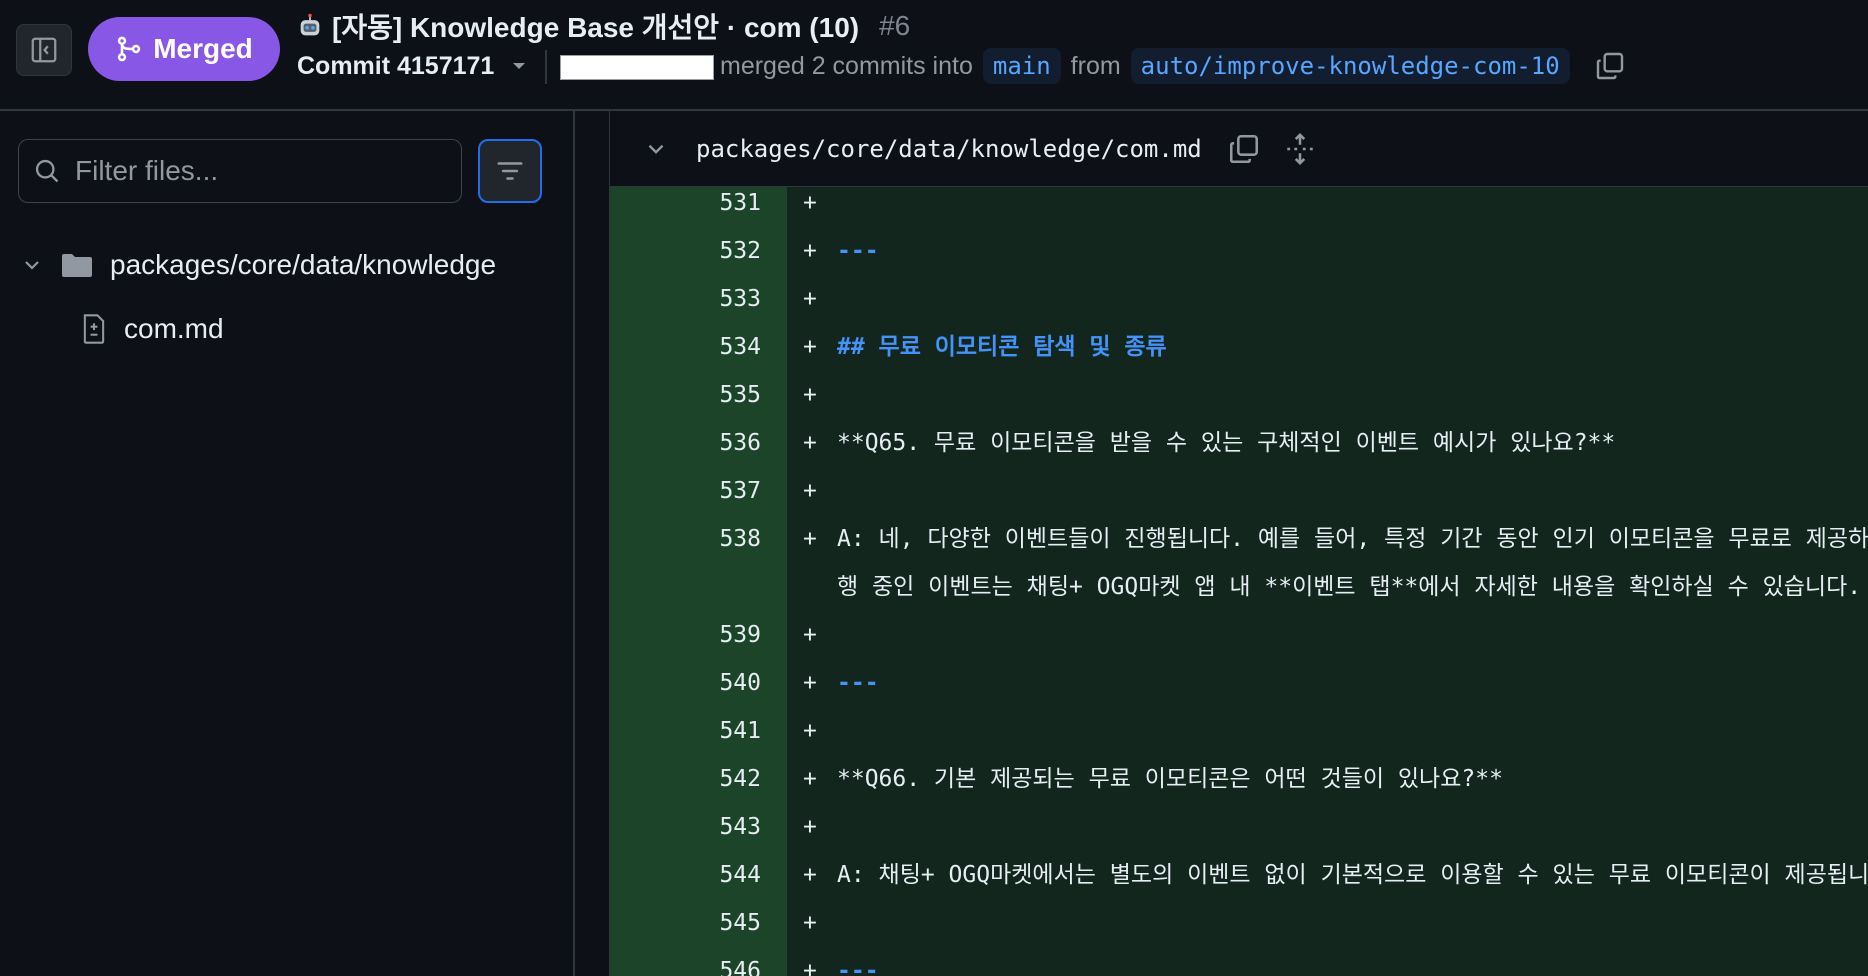 The image size is (1868, 976). I want to click on commit-label: Commit 4157171, so click(396, 65).